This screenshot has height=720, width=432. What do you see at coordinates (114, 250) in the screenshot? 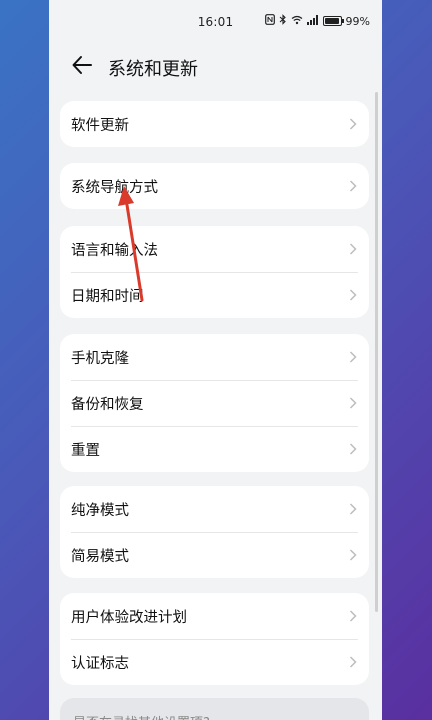
I see `item-label: 语言和输入法` at bounding box center [114, 250].